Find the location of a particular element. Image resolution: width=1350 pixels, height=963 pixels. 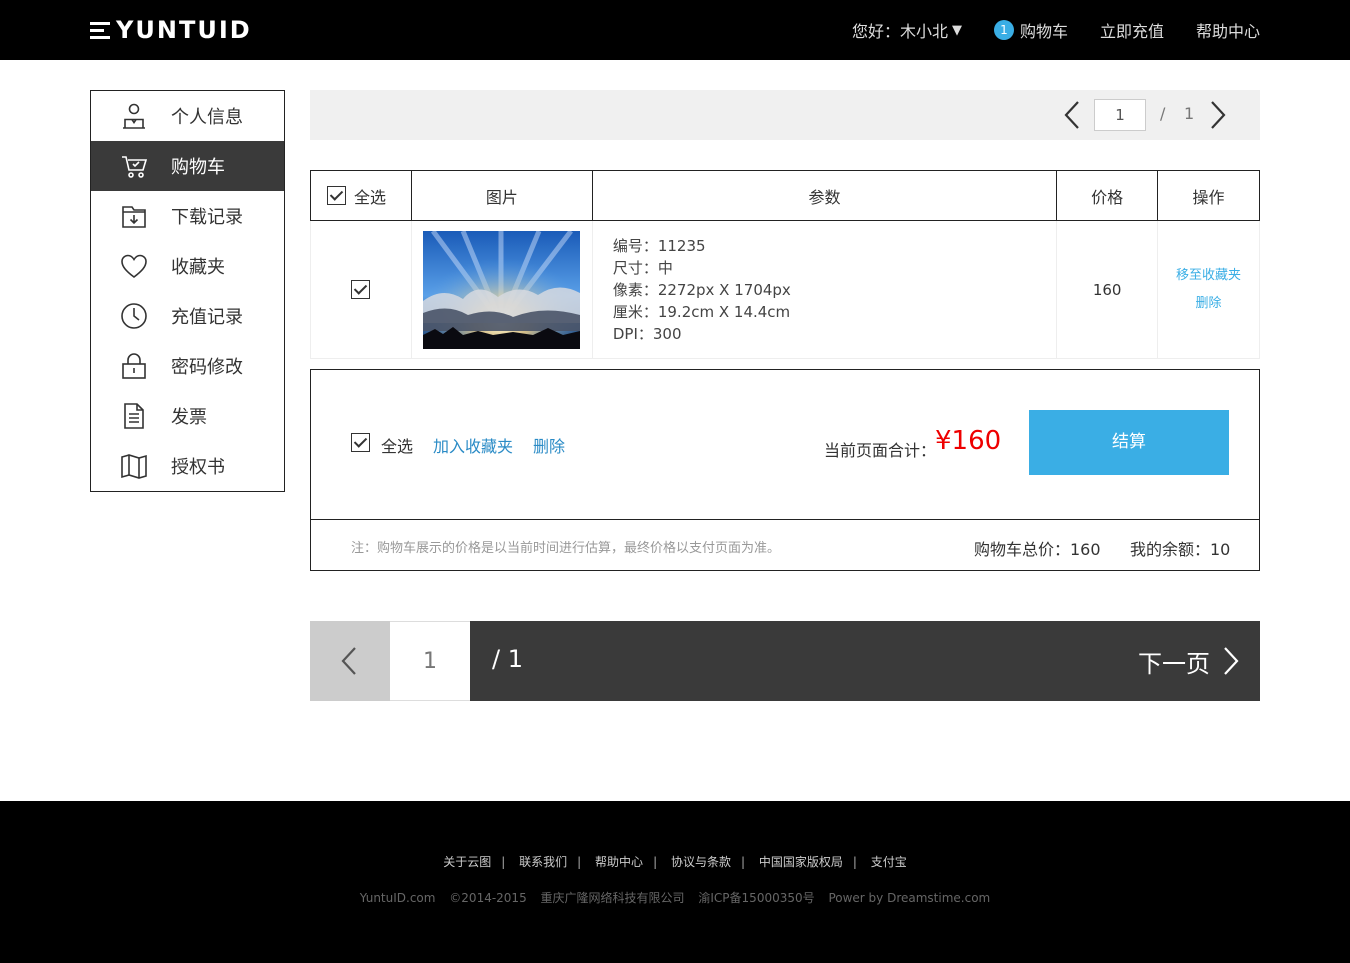

download-folder-icon is located at coordinates (134, 216).